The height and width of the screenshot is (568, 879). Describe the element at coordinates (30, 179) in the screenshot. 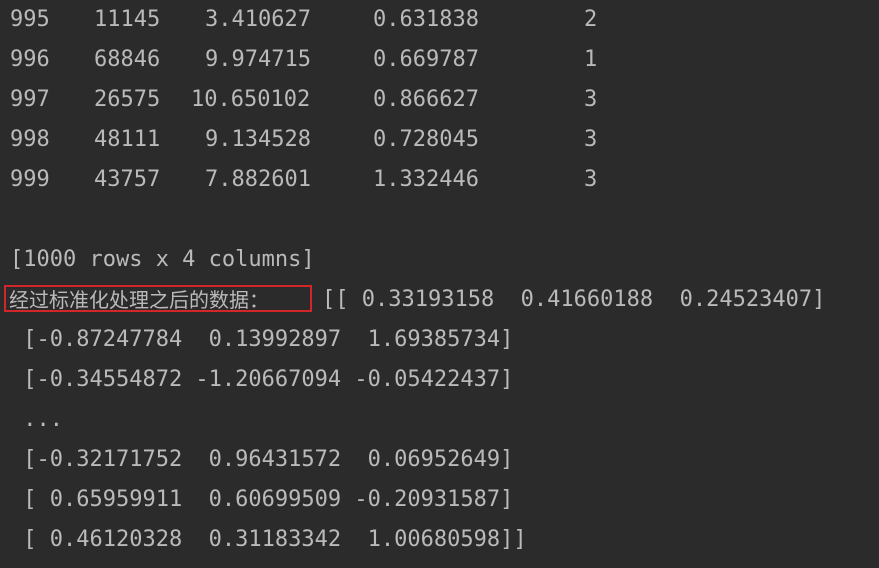

I see `row-index: 999` at that location.